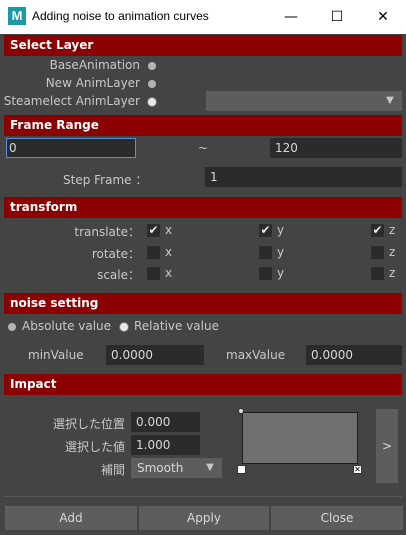 The height and width of the screenshot is (535, 406). Describe the element at coordinates (152, 66) in the screenshot. I see `layer-radio-base` at that location.